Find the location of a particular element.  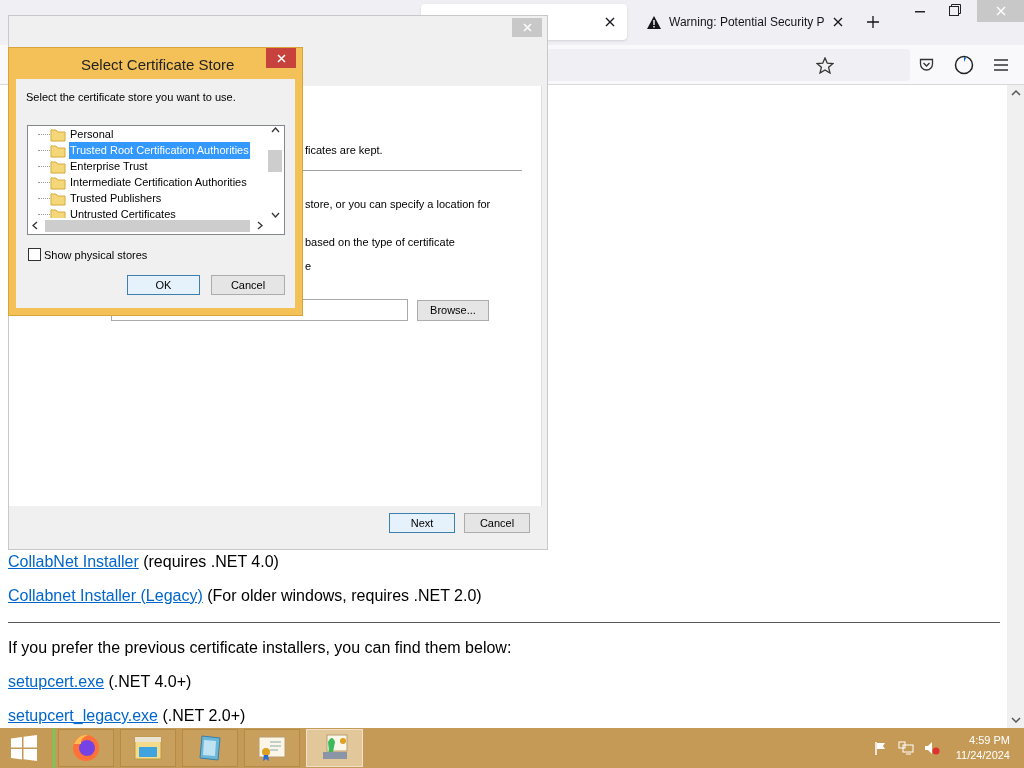

horizontal-scrollbar is located at coordinates (147, 225).